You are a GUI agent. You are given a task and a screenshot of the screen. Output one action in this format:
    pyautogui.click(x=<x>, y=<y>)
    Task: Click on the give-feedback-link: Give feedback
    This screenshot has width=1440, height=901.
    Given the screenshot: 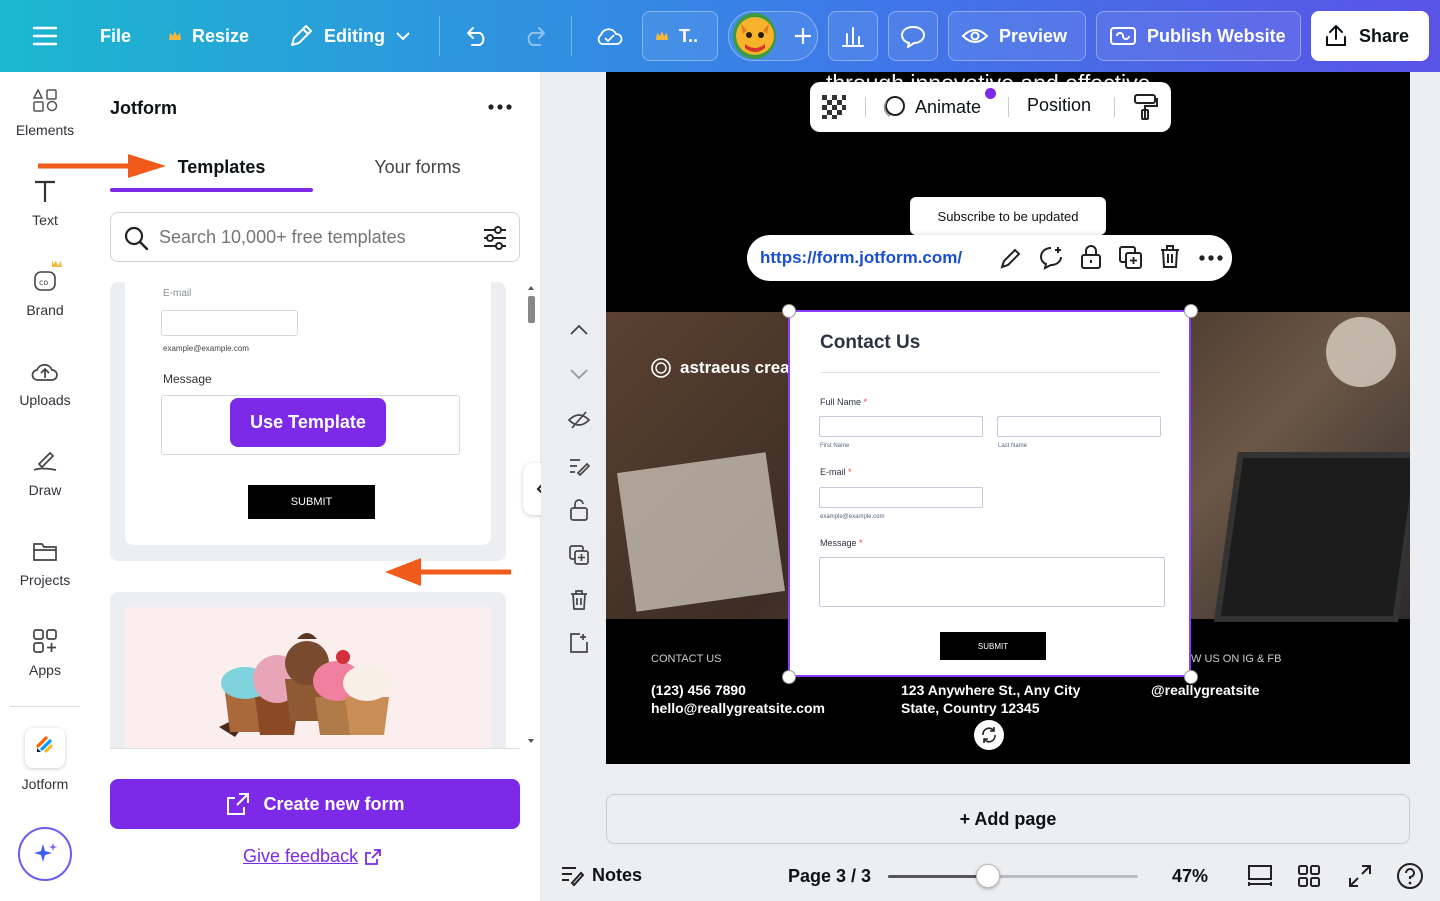 What is the action you would take?
    pyautogui.click(x=312, y=856)
    